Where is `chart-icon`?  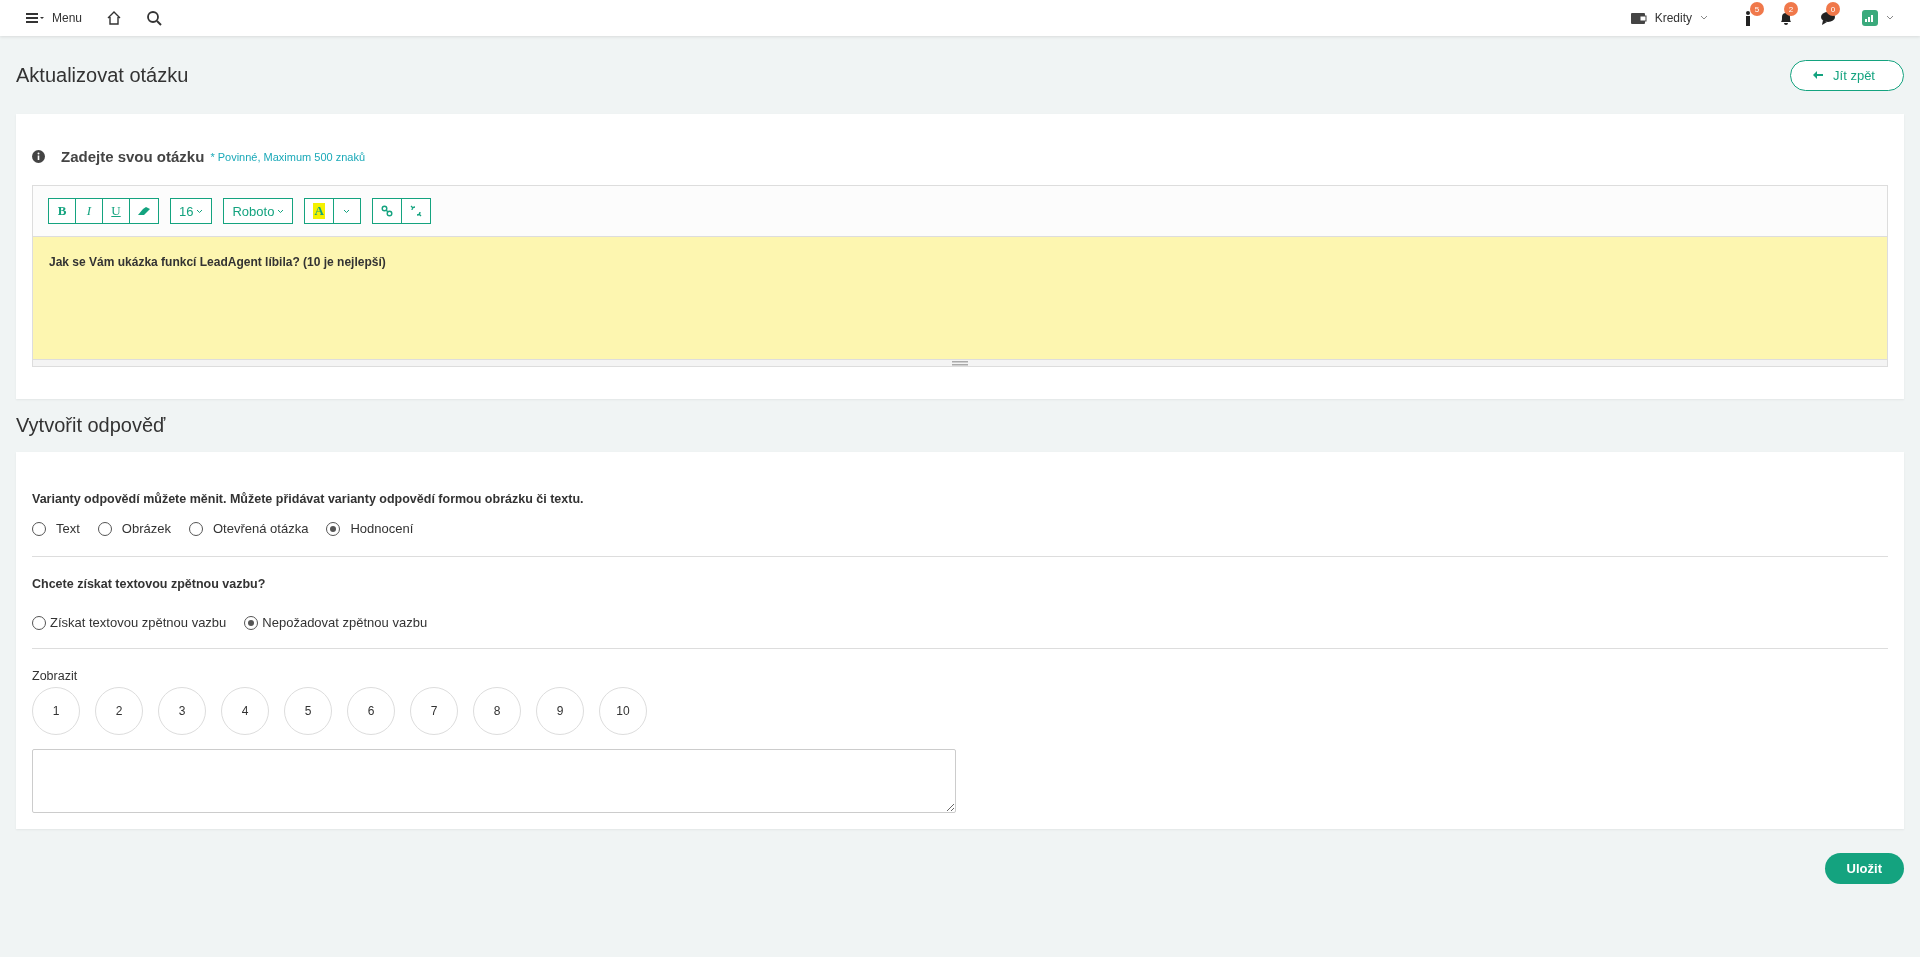
chart-icon is located at coordinates (1870, 18).